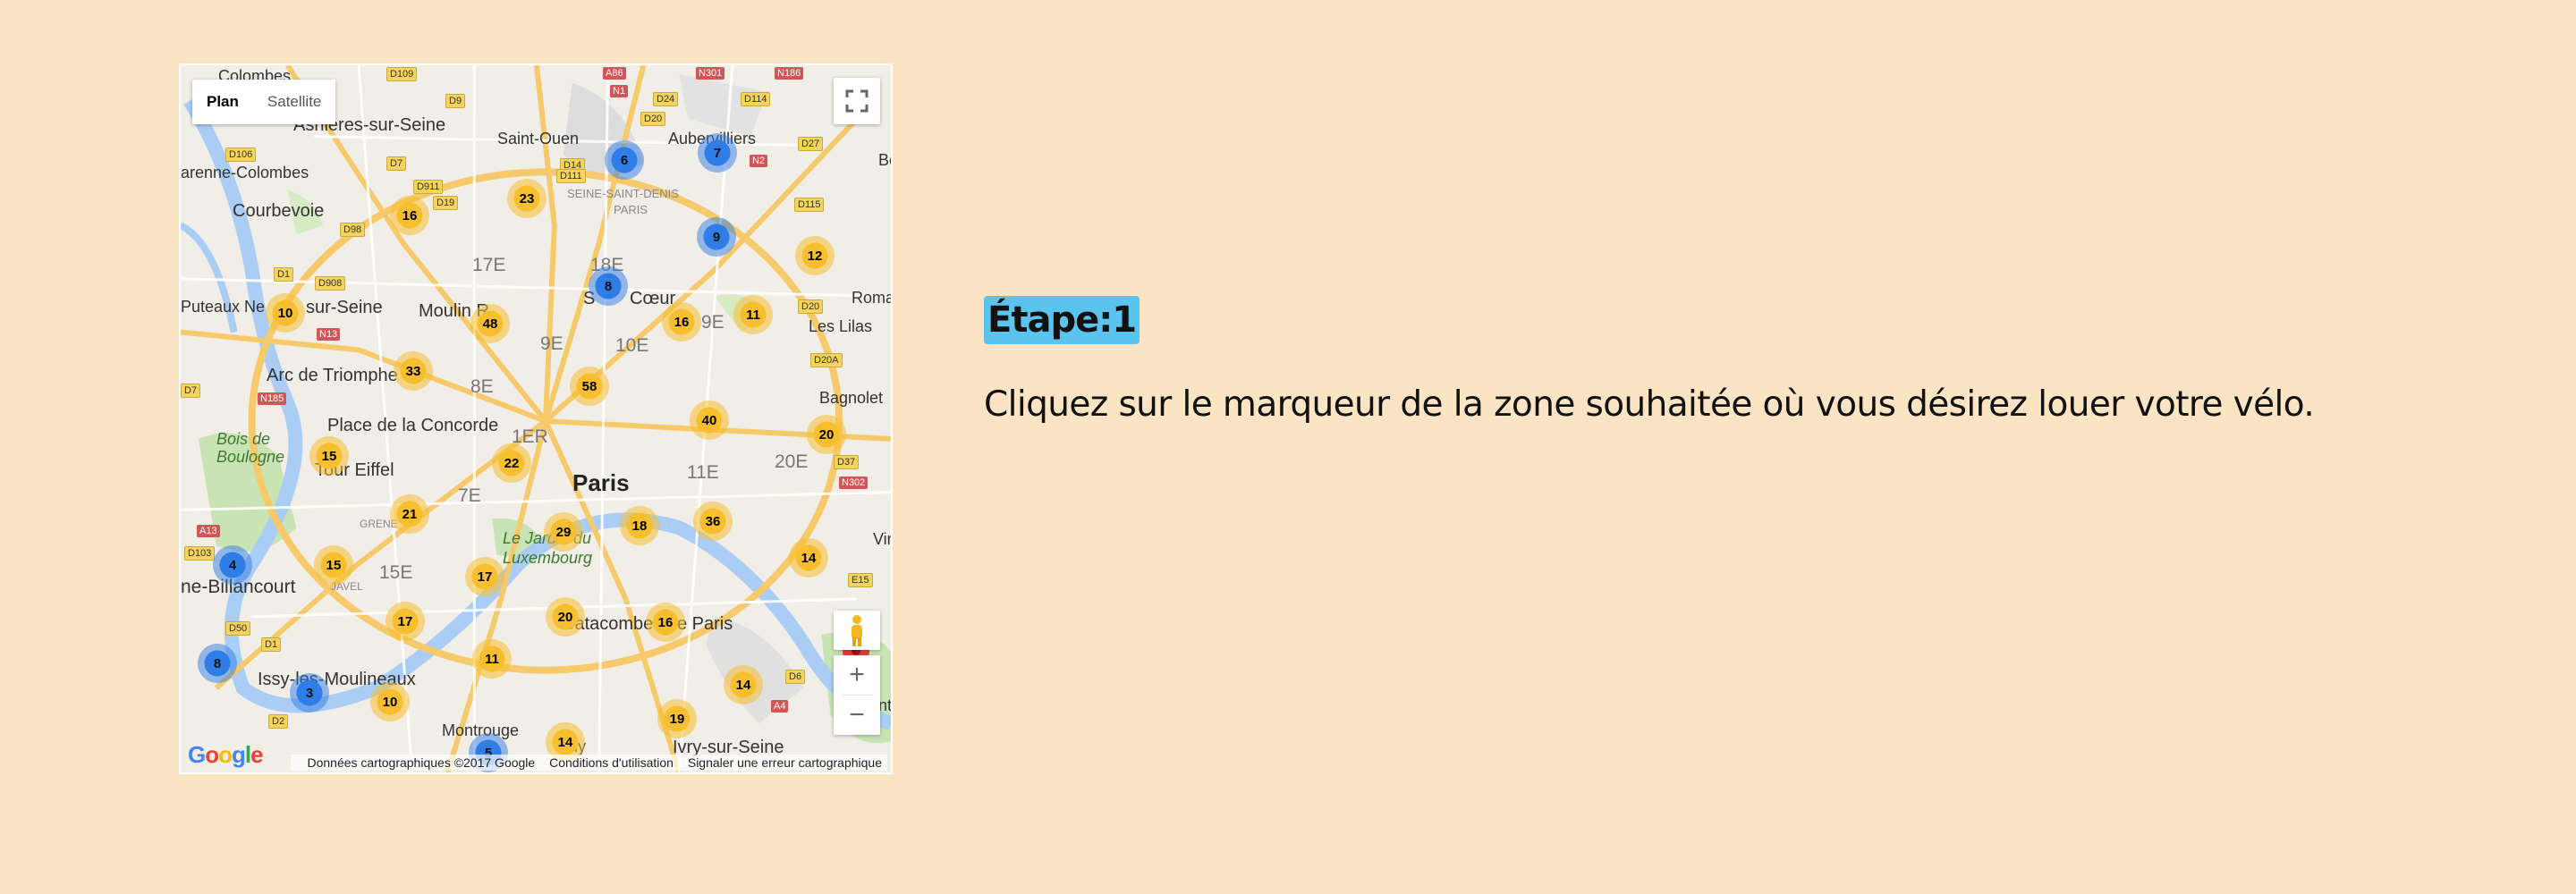 This screenshot has height=894, width=2576. Describe the element at coordinates (527, 199) in the screenshot. I see `cluster-marker: 23` at that location.